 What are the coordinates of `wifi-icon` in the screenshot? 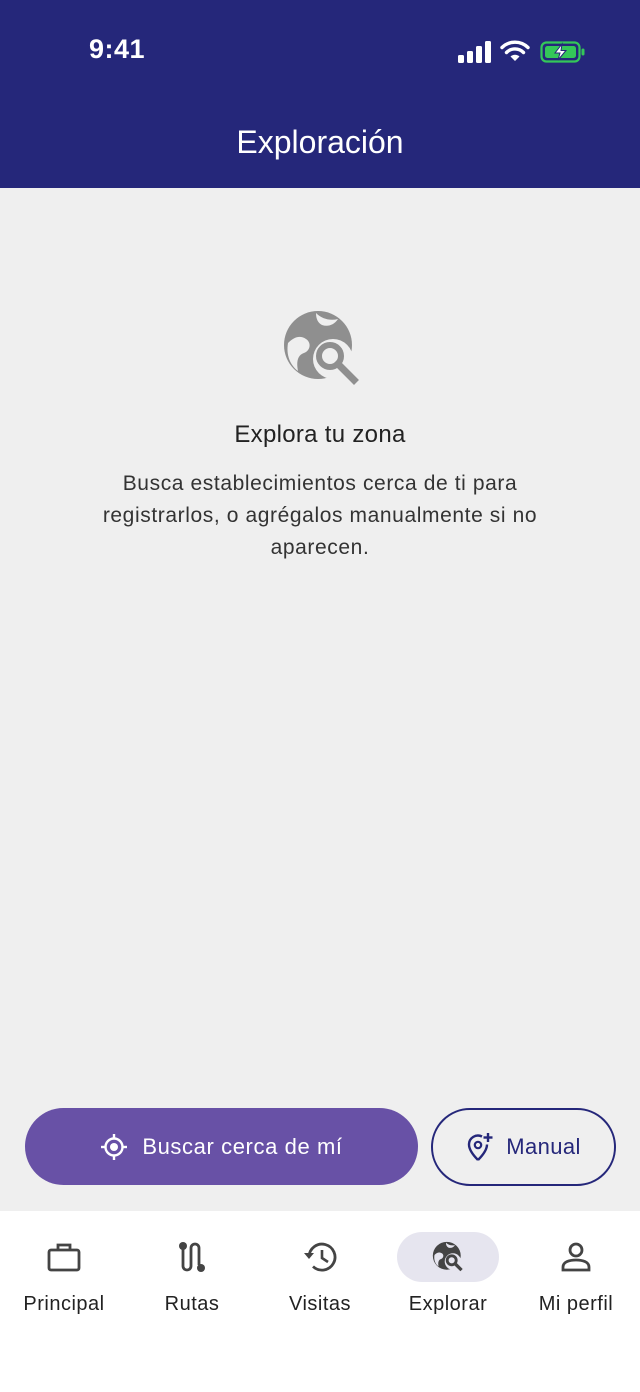 It's located at (515, 50).